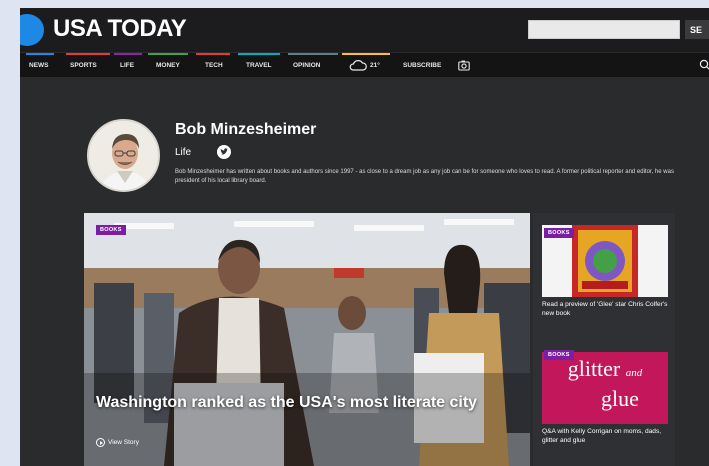 The width and height of the screenshot is (709, 466). I want to click on play-icon, so click(100, 442).